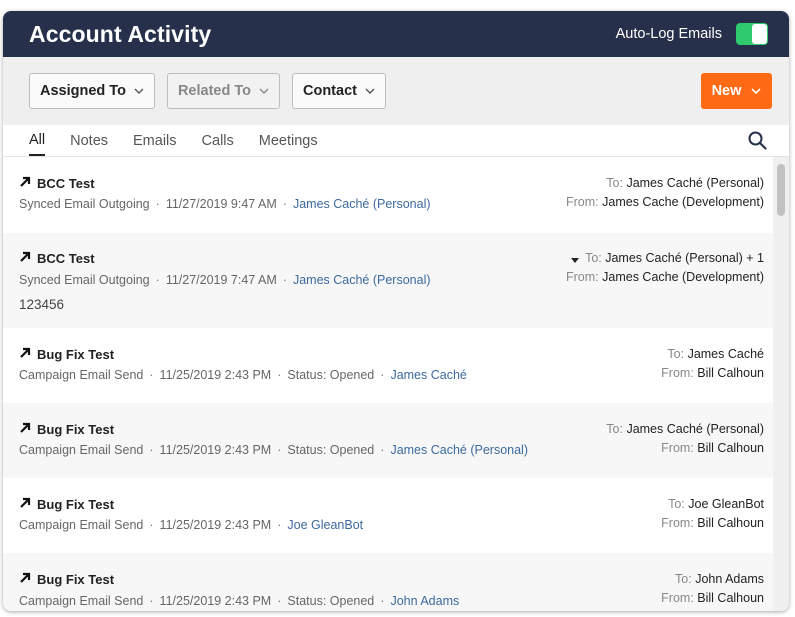 This screenshot has height=617, width=795. I want to click on auto-log-label: Auto-Log Emails, so click(668, 34).